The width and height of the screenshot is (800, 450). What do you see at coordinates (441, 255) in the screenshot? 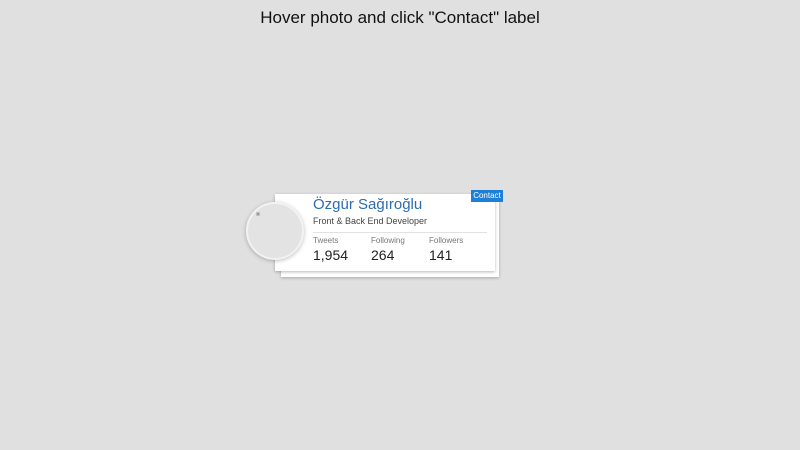
I see `stat-value: 141` at bounding box center [441, 255].